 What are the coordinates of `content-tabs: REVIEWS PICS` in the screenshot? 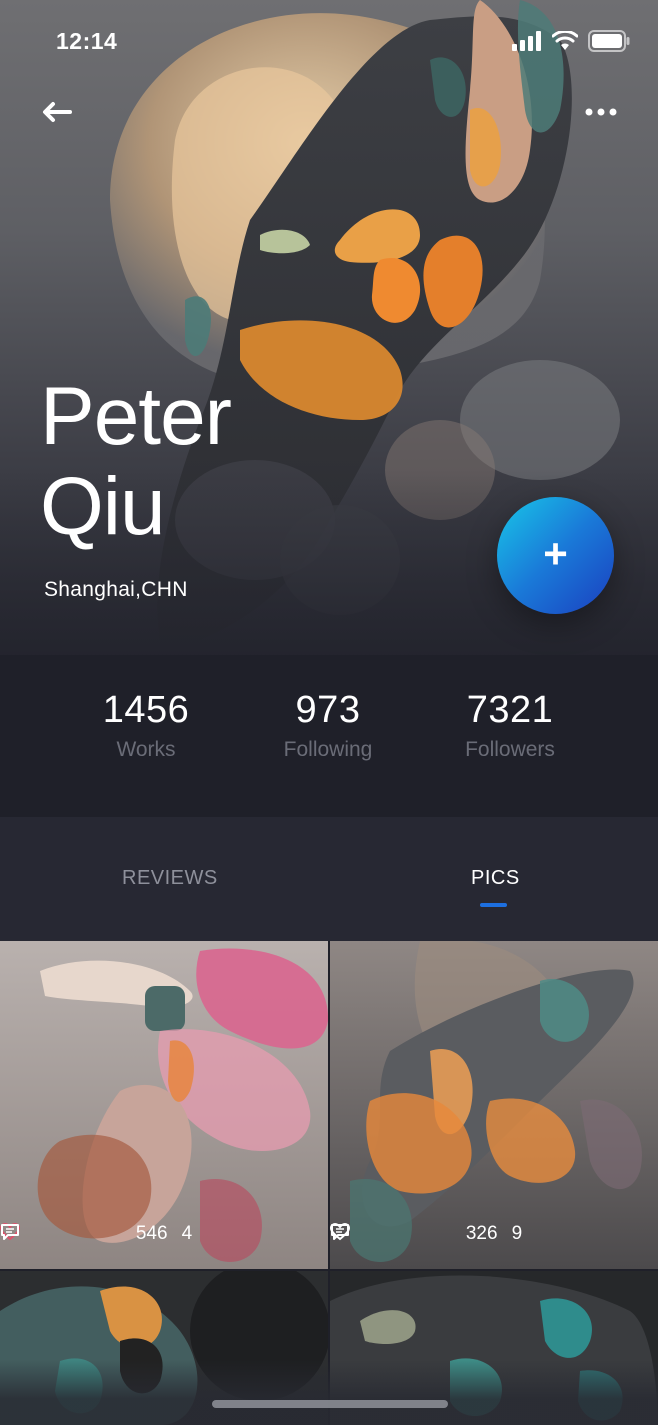 It's located at (329, 879).